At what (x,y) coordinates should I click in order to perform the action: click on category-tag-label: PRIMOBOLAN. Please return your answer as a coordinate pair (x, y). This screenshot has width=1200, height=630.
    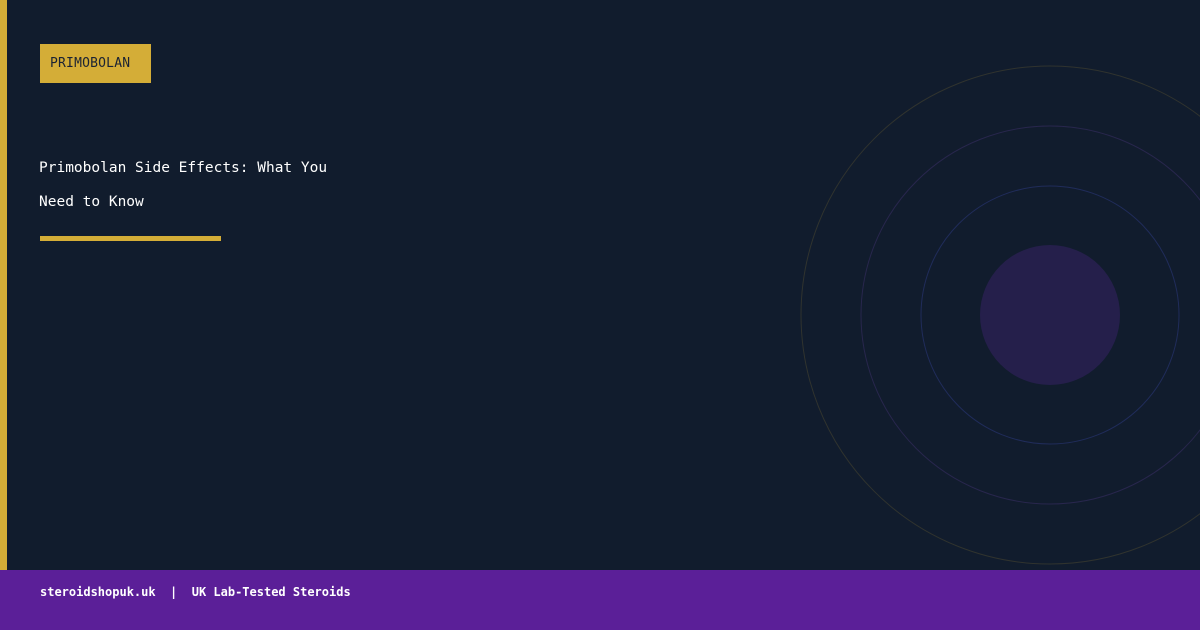
    Looking at the image, I should click on (90, 63).